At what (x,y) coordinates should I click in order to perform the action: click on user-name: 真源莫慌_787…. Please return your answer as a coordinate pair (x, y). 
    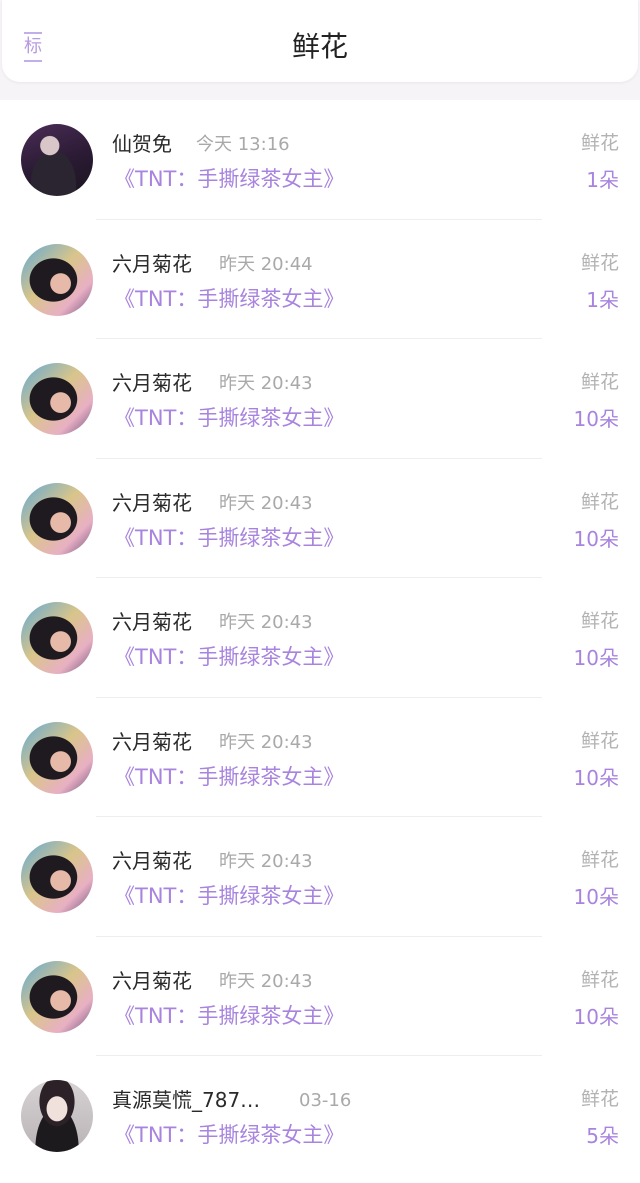
    Looking at the image, I should click on (186, 1100).